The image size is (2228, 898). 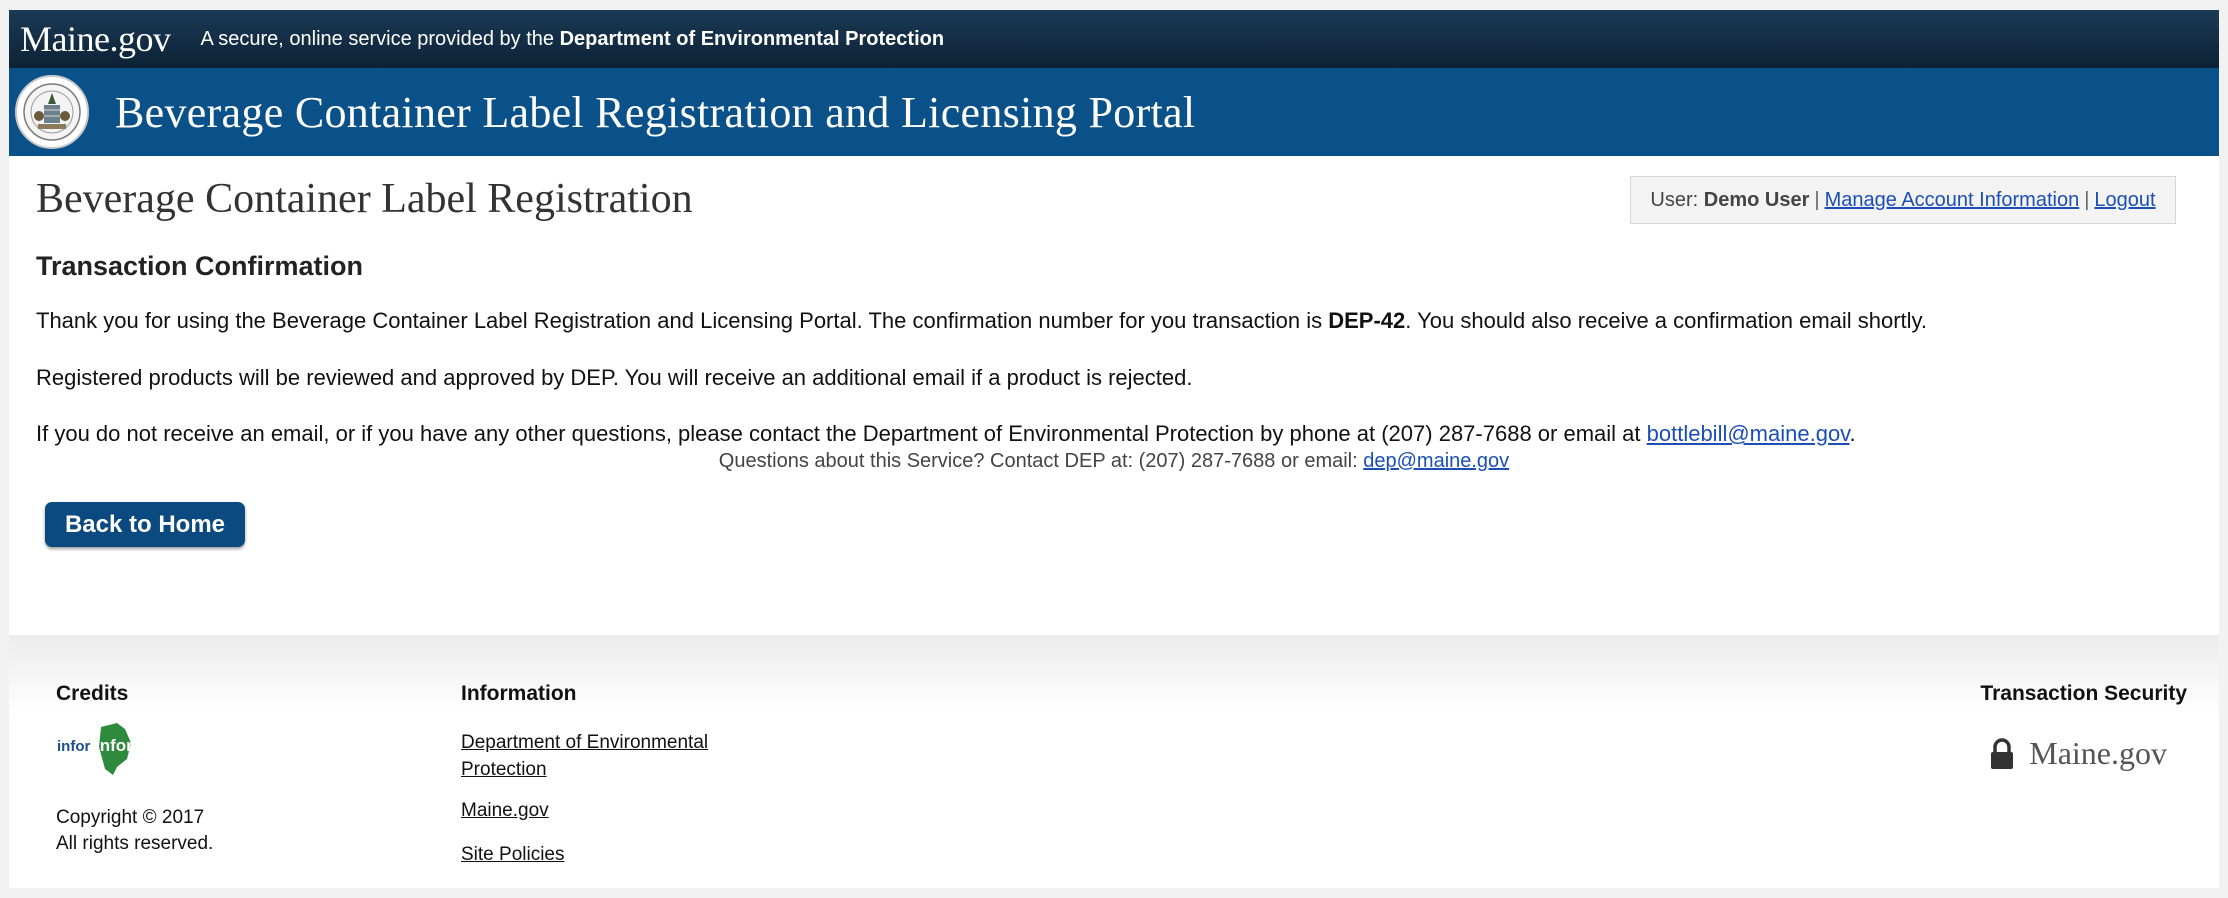 I want to click on copyright: Copyright © 2017 All rights reserved., so click(x=134, y=831).